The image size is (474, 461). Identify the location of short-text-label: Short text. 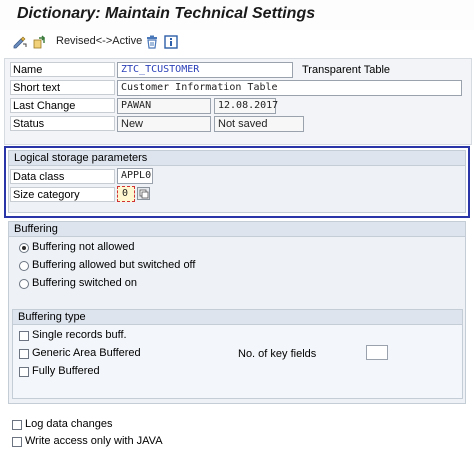
(62, 87).